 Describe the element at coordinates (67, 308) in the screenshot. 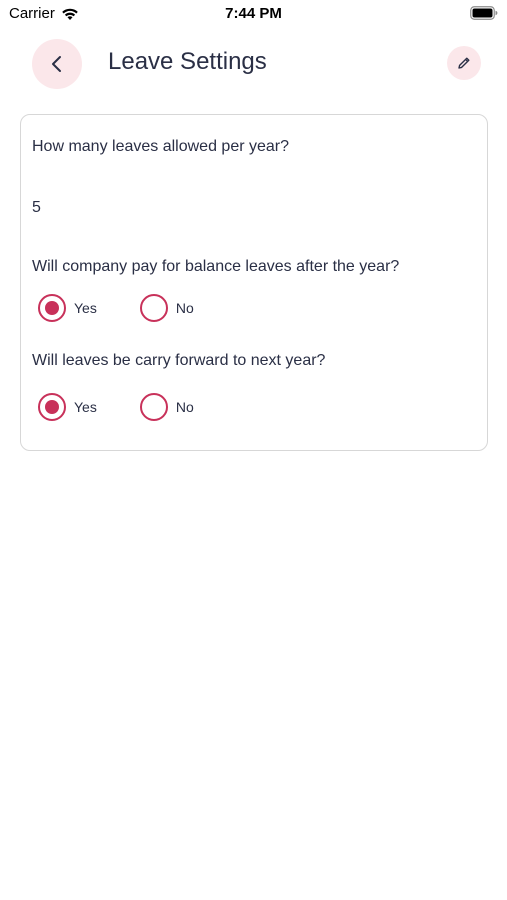

I see `pay-balance-yes-radio: Yes` at that location.